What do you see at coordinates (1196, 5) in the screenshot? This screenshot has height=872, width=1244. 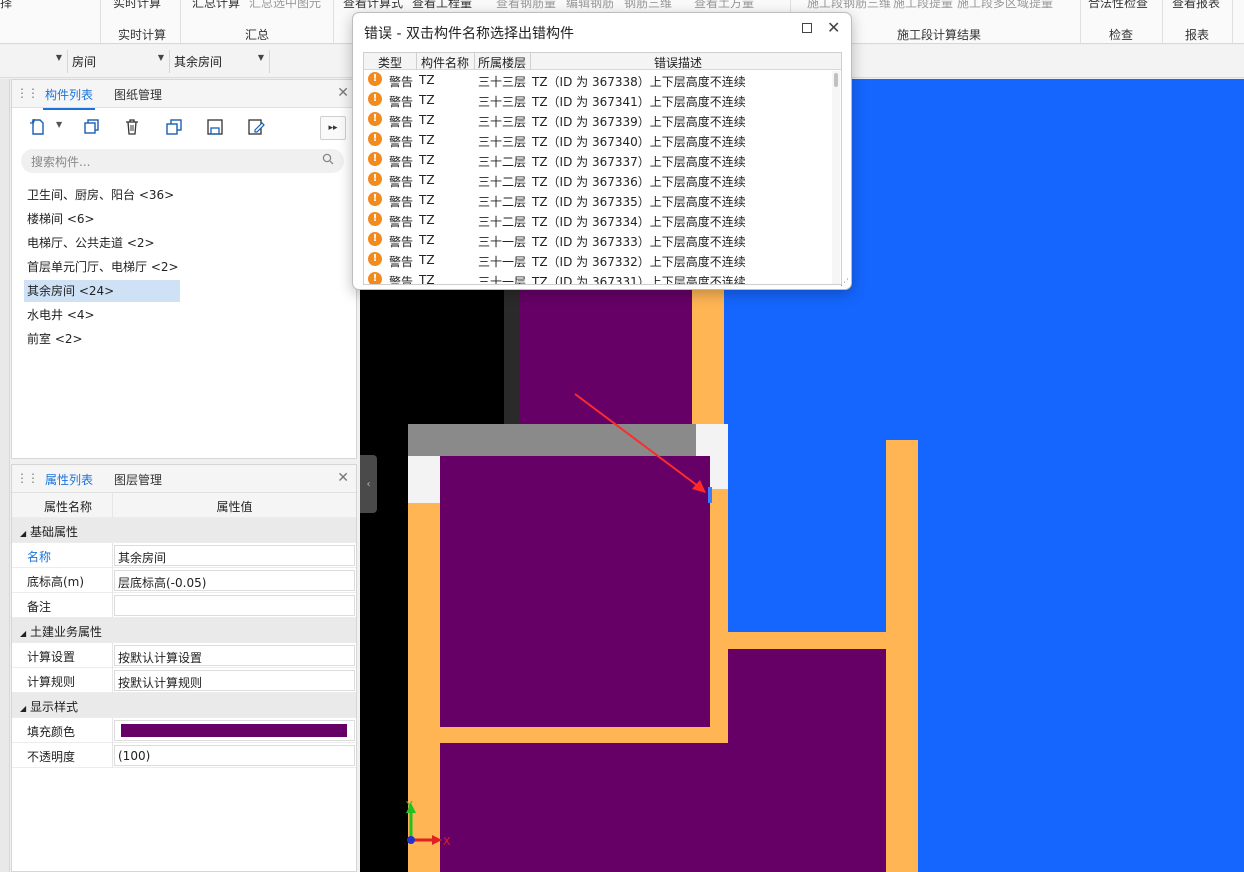 I see `ribbon-btn-view-report: 查看报表` at bounding box center [1196, 5].